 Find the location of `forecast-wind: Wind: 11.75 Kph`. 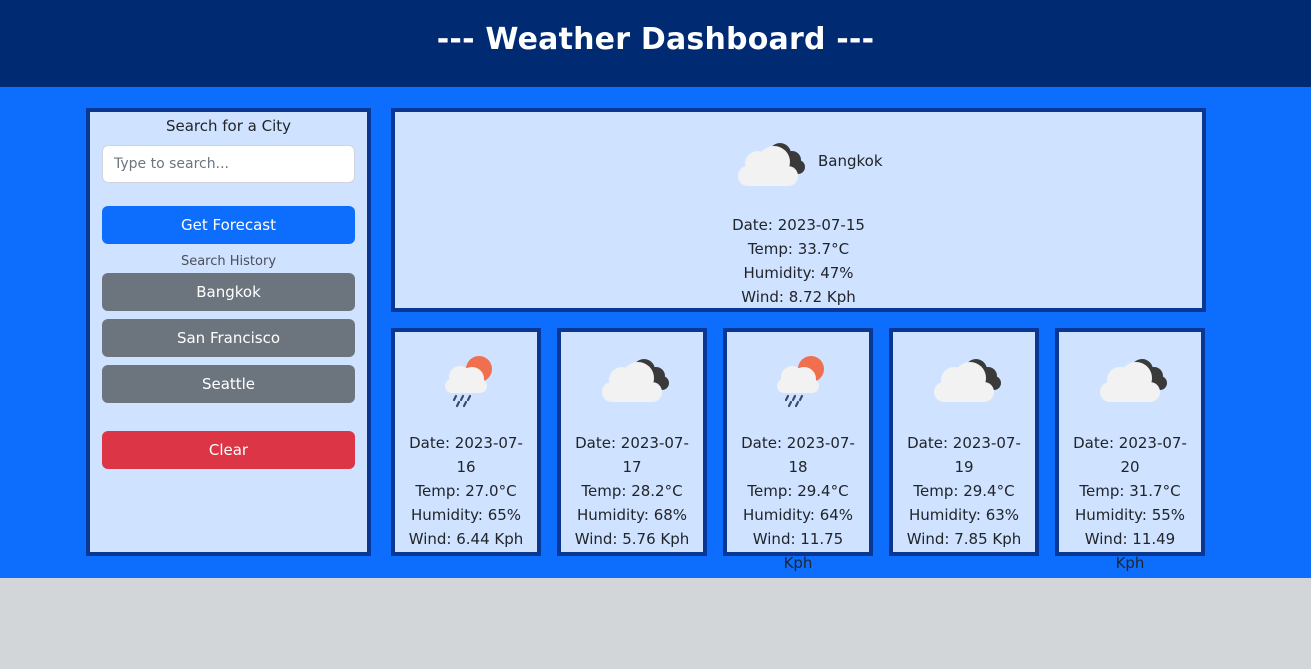

forecast-wind: Wind: 11.75 Kph is located at coordinates (798, 551).